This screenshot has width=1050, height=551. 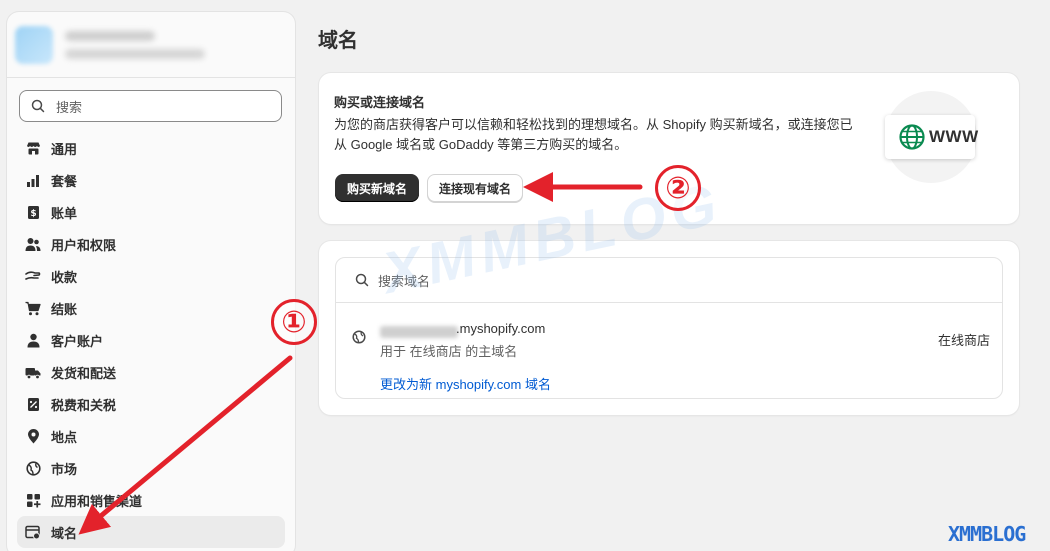 I want to click on sidebar-item-label: 通用, so click(x=64, y=149).